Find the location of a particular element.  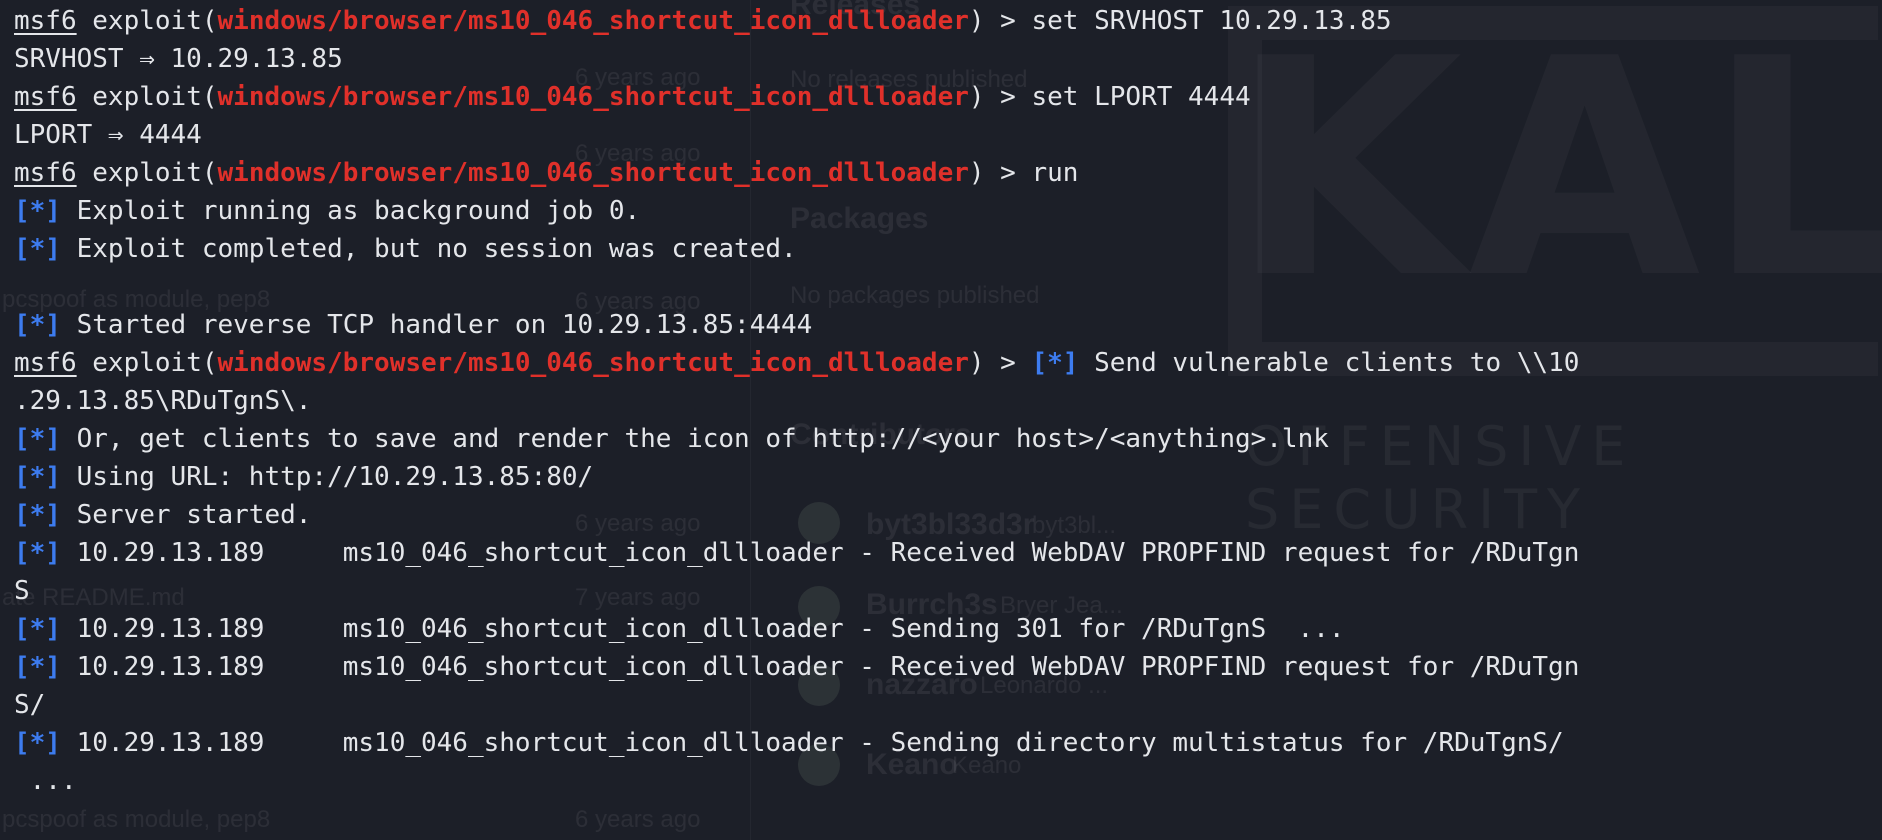

command-text: set SRVHOST 10.29.13.85 is located at coordinates (1211, 21).